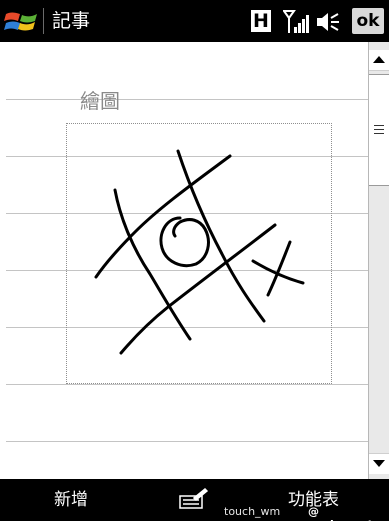  What do you see at coordinates (346, 518) in the screenshot?
I see `watermark-site: @ sogi.com.tw` at bounding box center [346, 518].